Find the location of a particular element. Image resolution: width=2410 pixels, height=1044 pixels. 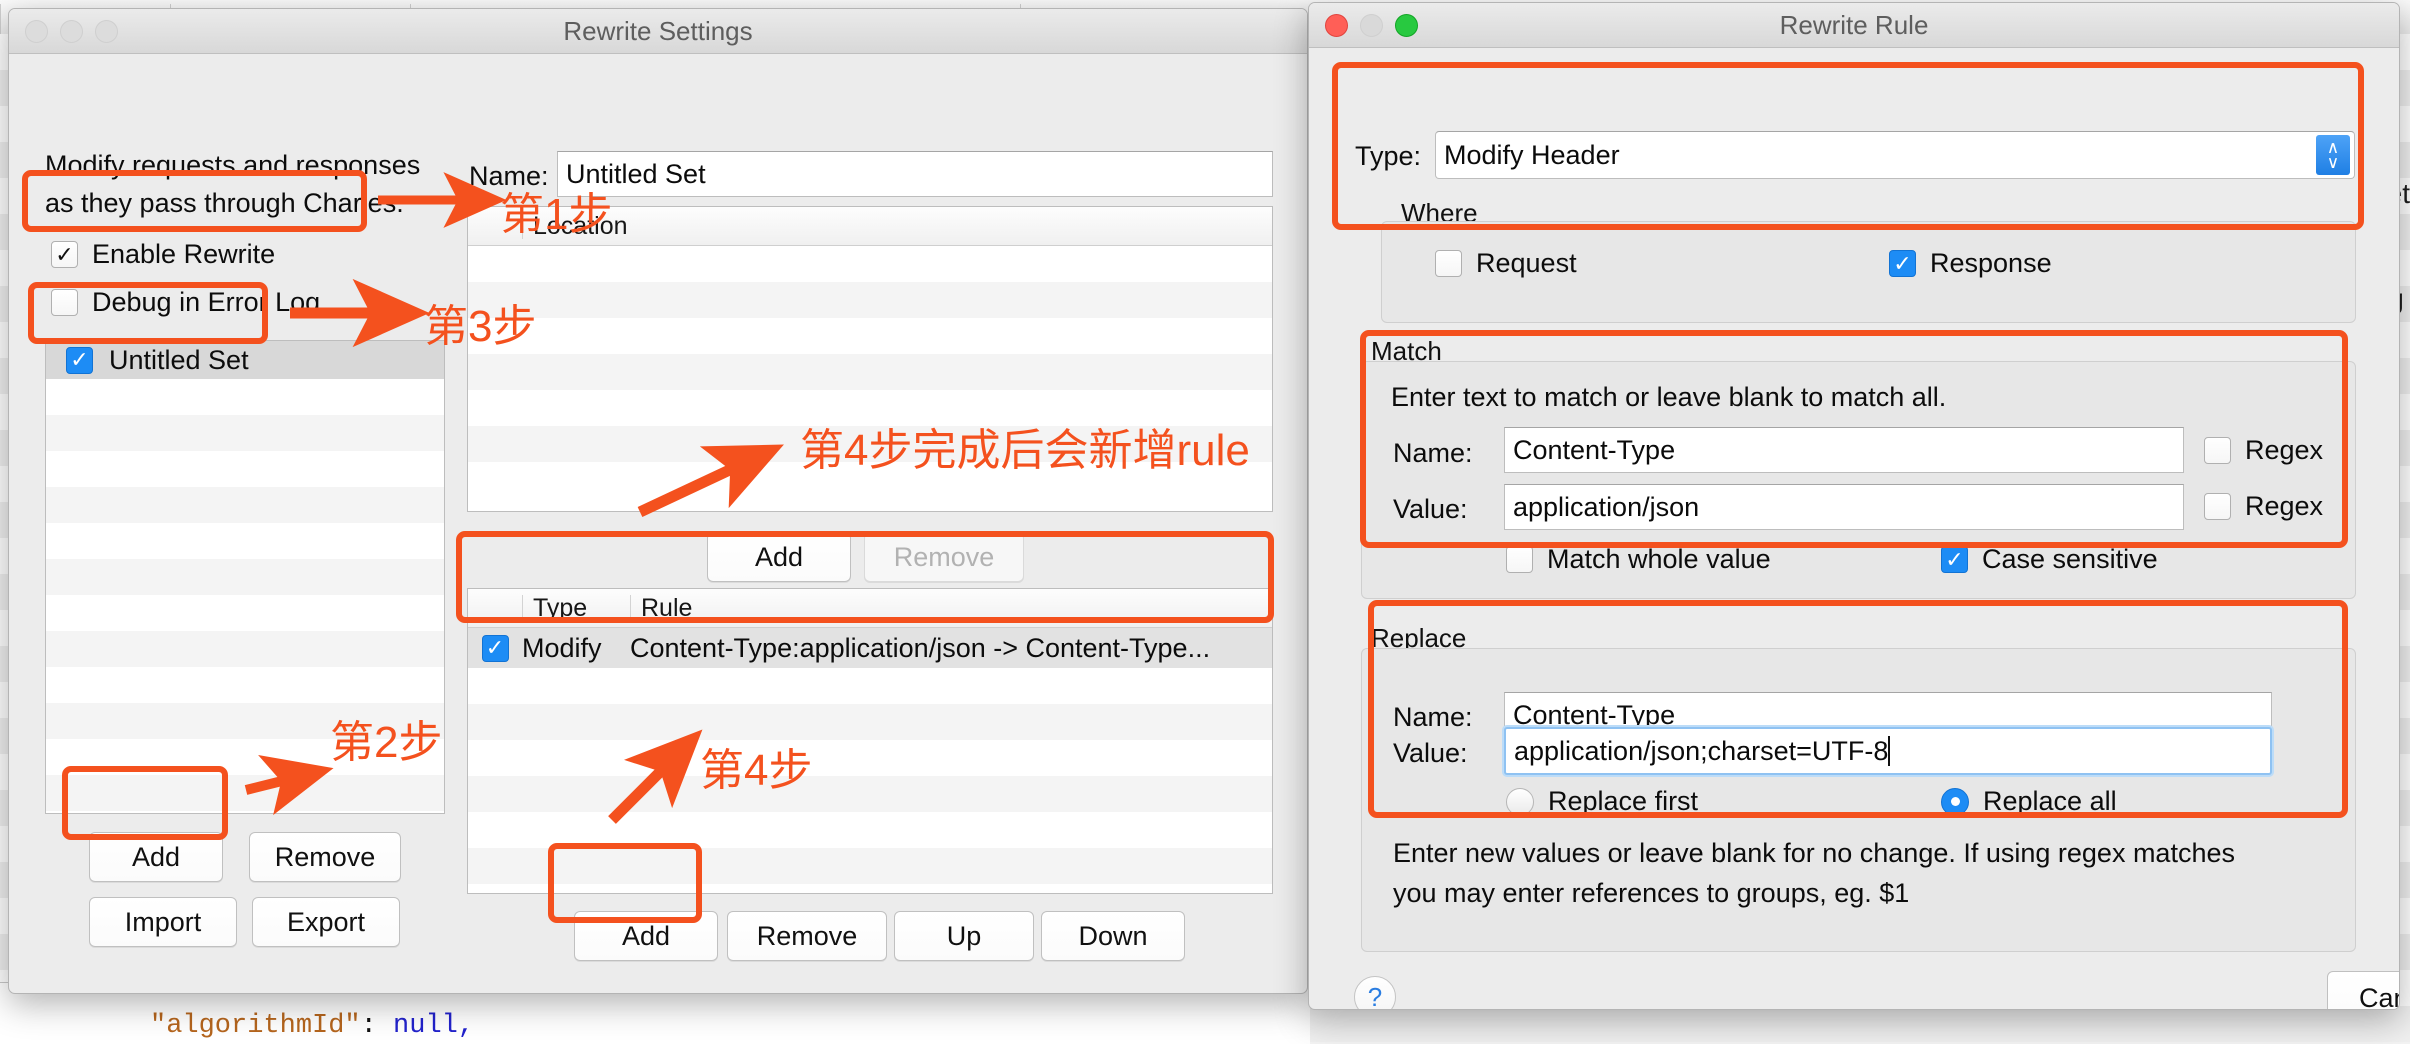

debug-error-log-checkbox is located at coordinates (64, 302).